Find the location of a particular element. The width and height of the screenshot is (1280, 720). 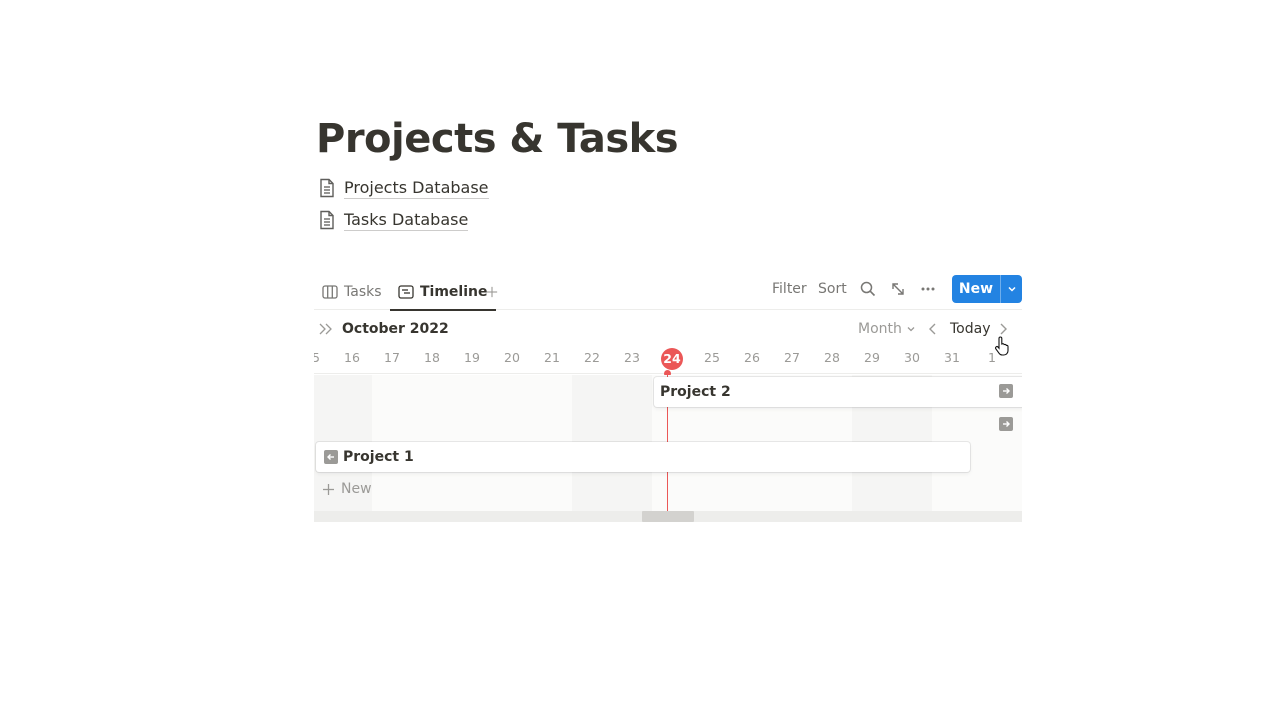

day-number: 31 is located at coordinates (952, 357).